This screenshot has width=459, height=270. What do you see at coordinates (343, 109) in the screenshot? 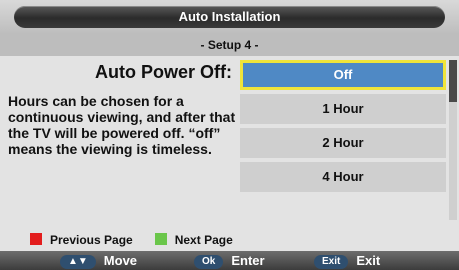
I see `option-1-hour: 1 Hour` at bounding box center [343, 109].